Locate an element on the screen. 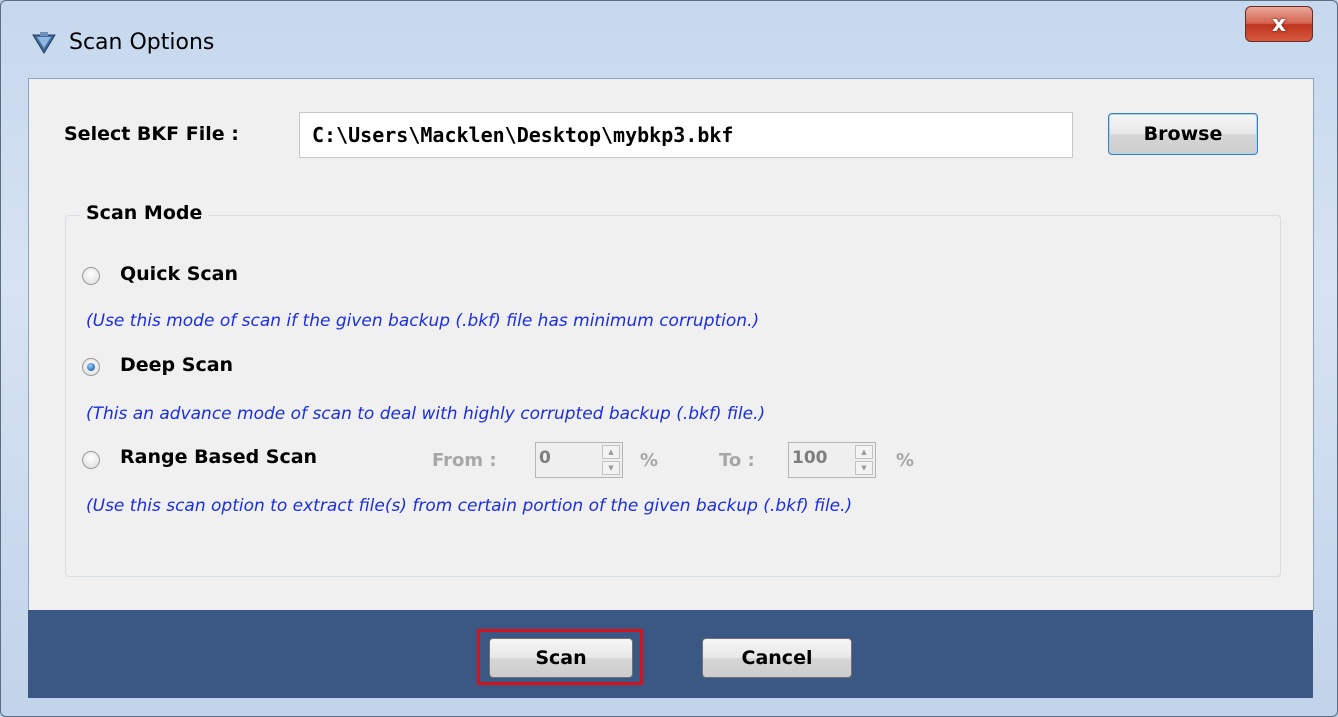  cancel-button: Cancel is located at coordinates (777, 658).